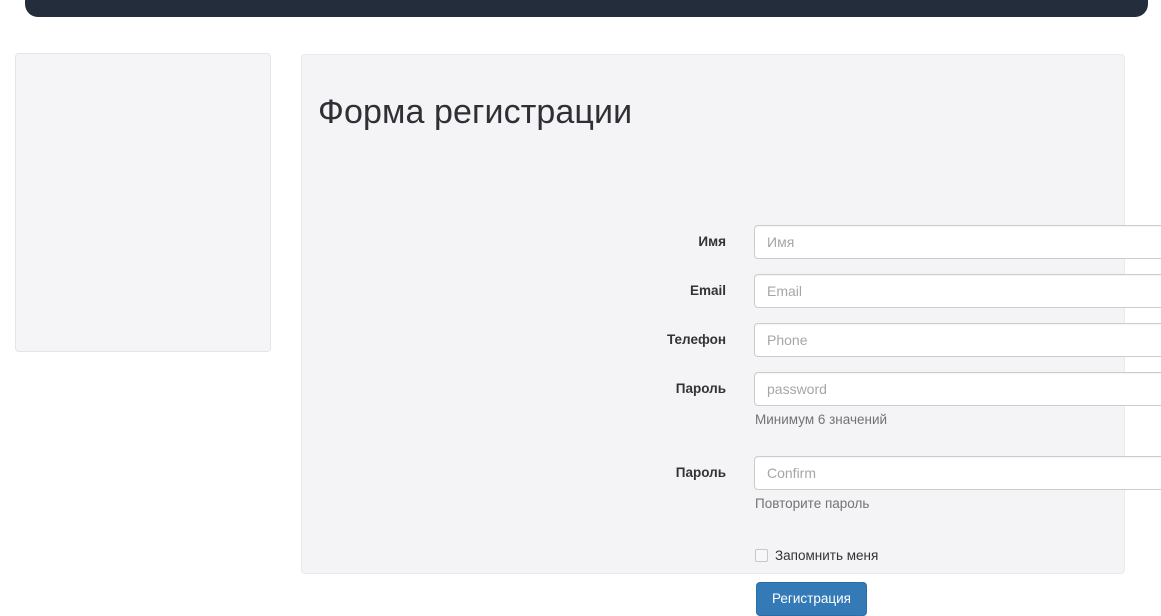 The width and height of the screenshot is (1161, 616). I want to click on input-password-confirm, so click(957, 473).